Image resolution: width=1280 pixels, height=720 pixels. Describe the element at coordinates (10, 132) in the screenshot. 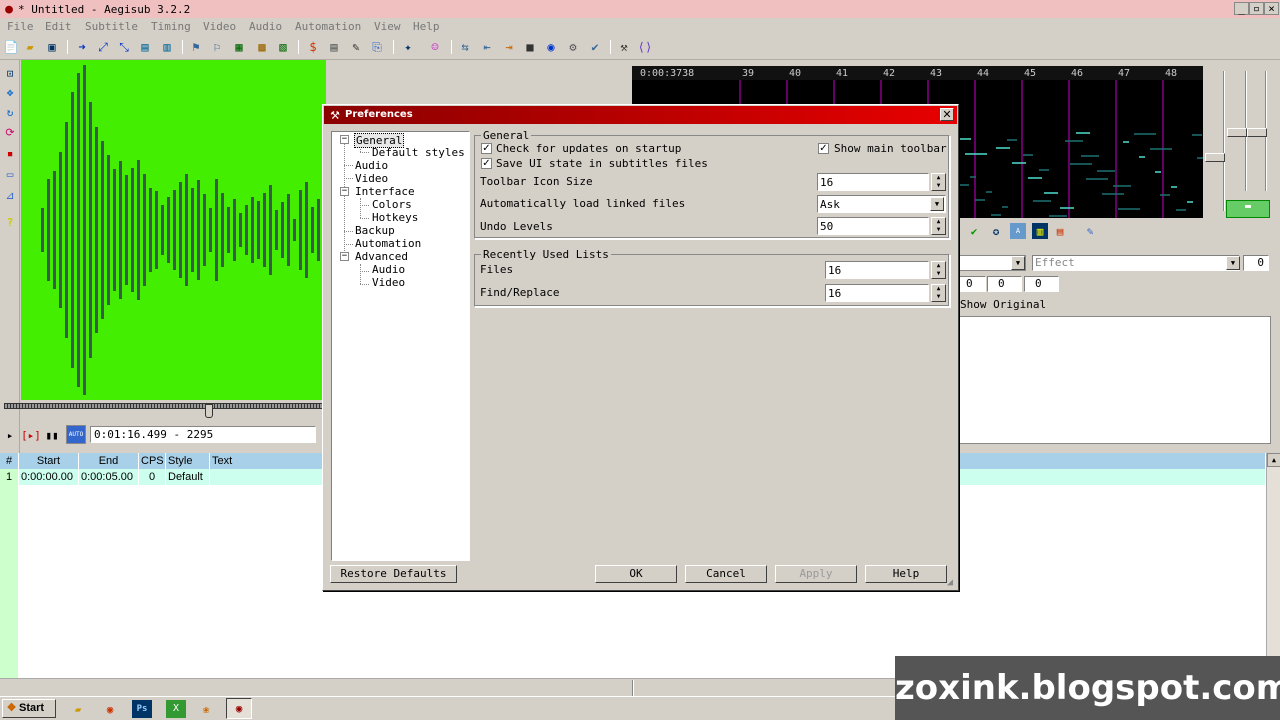

I see `rotate-xy-icon: ⟳` at that location.